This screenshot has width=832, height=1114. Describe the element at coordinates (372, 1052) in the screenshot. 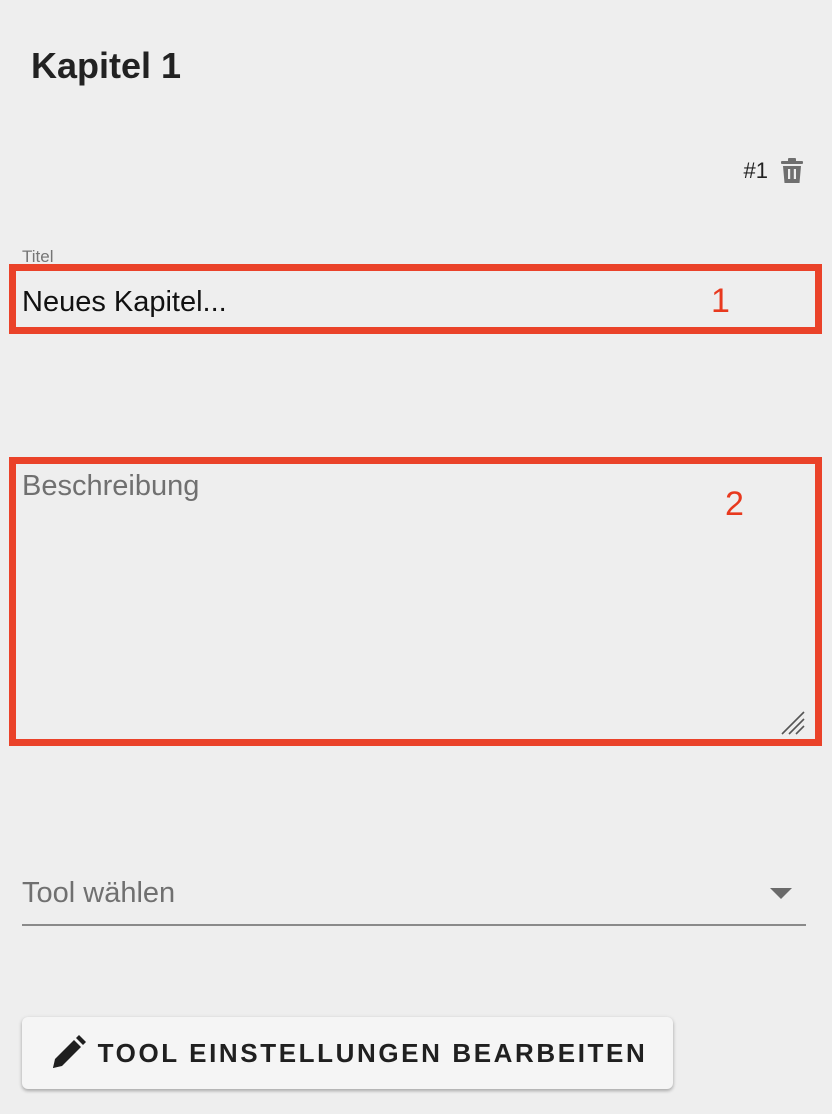

I see `edit-tool-settings-label: TOOL EINSTELLUNGEN BEARBEITEN` at that location.